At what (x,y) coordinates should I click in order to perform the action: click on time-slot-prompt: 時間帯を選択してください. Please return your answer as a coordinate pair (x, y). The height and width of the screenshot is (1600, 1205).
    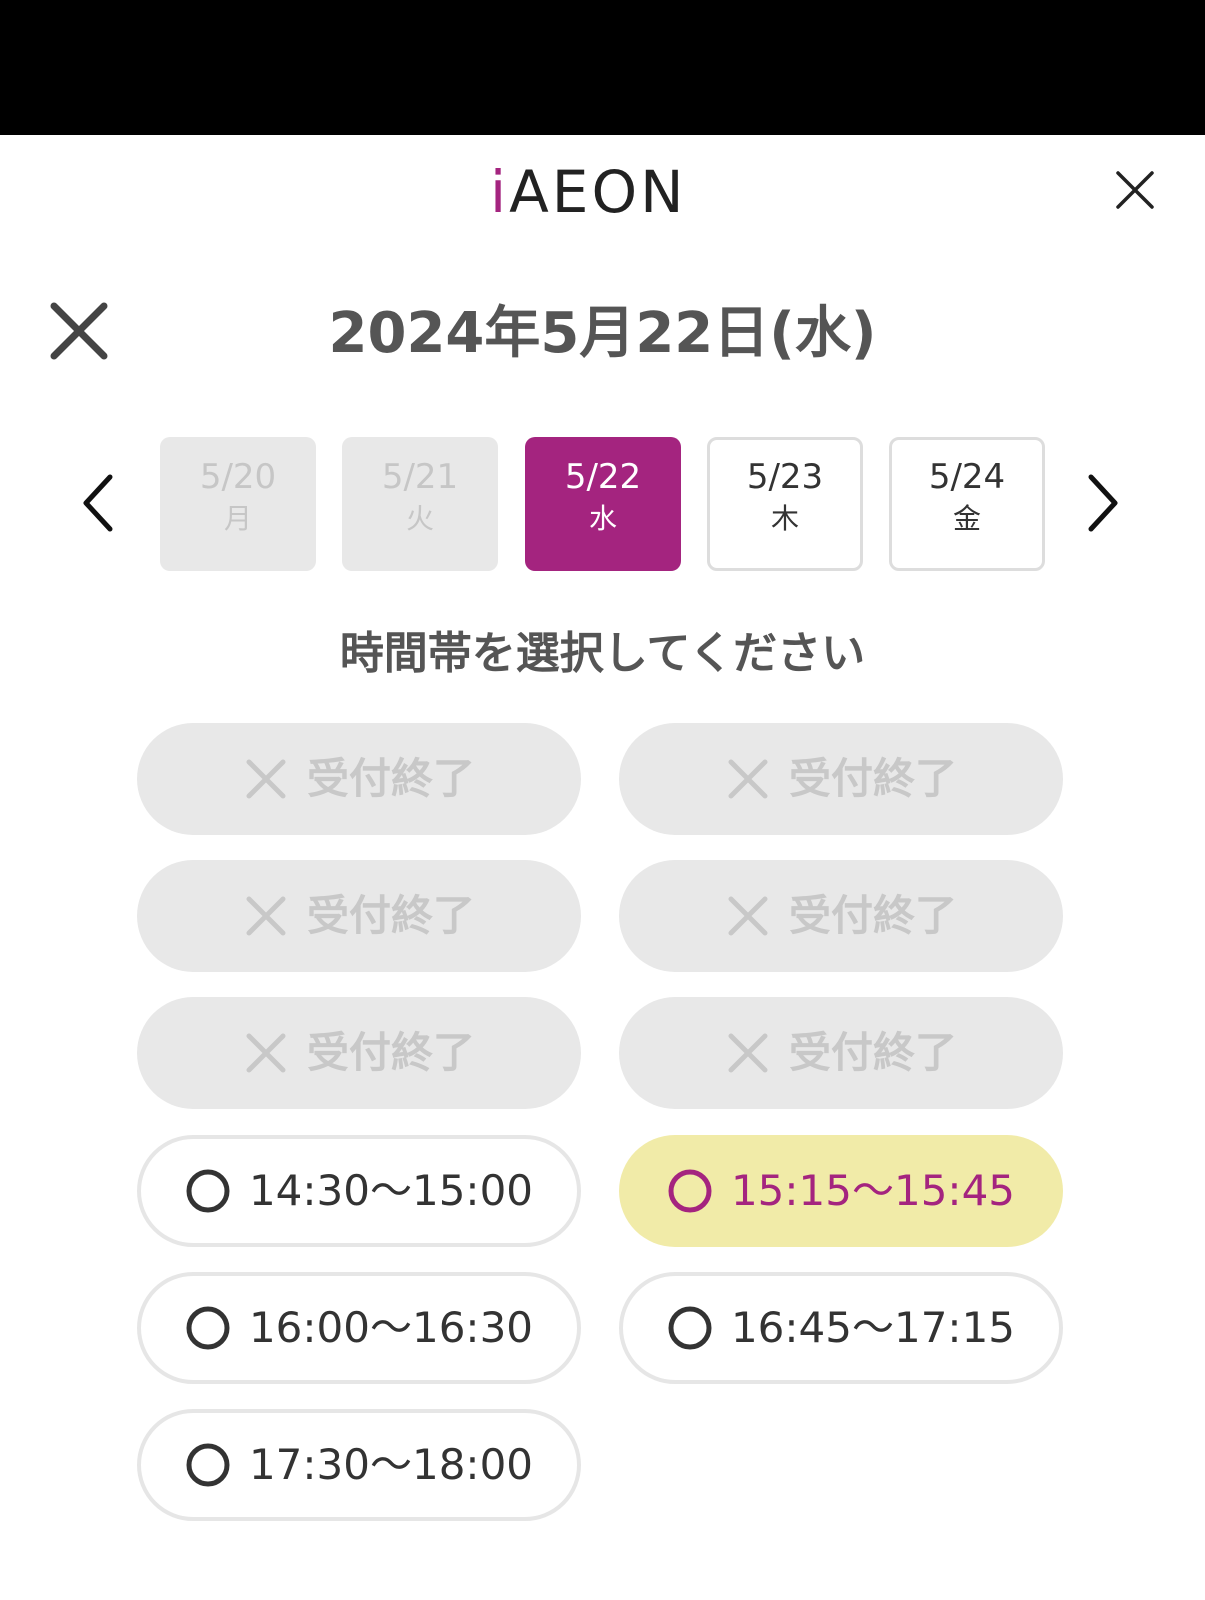
    Looking at the image, I should click on (602, 653).